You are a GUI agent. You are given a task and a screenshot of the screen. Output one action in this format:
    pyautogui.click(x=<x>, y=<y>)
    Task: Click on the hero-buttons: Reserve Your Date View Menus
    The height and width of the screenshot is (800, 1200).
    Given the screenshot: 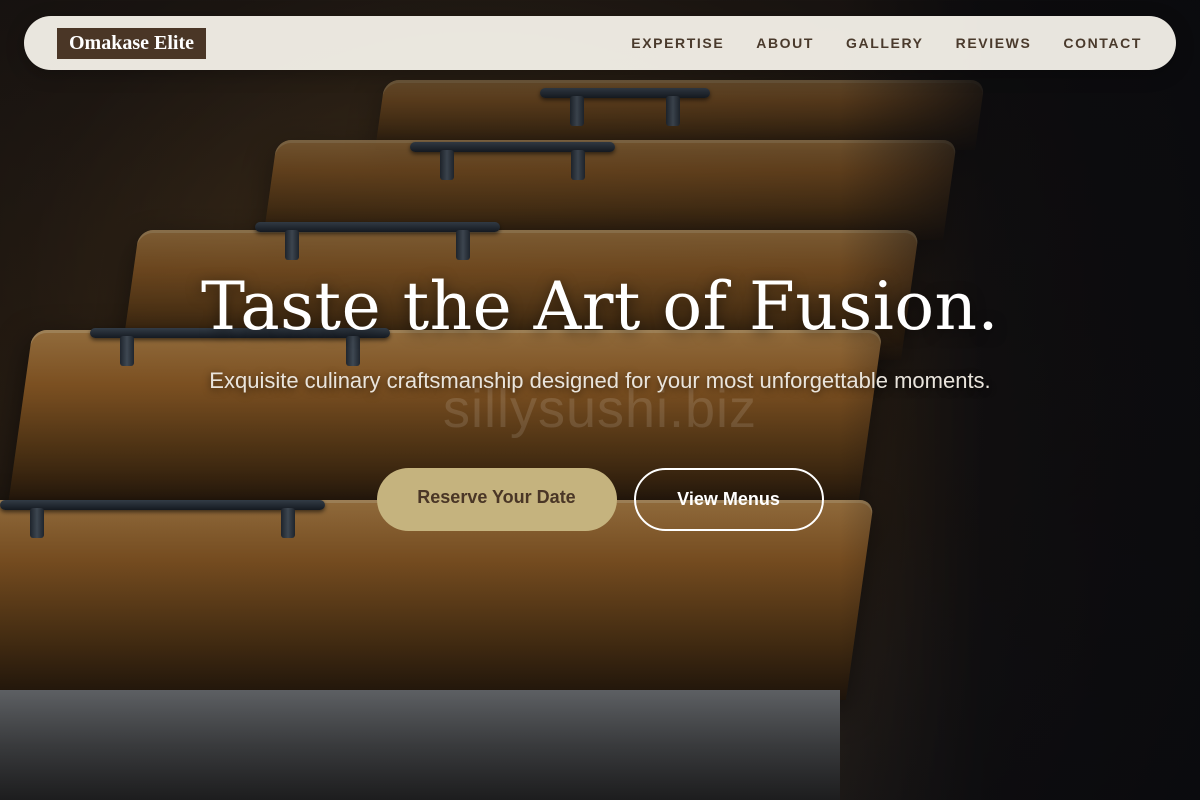 What is the action you would take?
    pyautogui.click(x=600, y=499)
    